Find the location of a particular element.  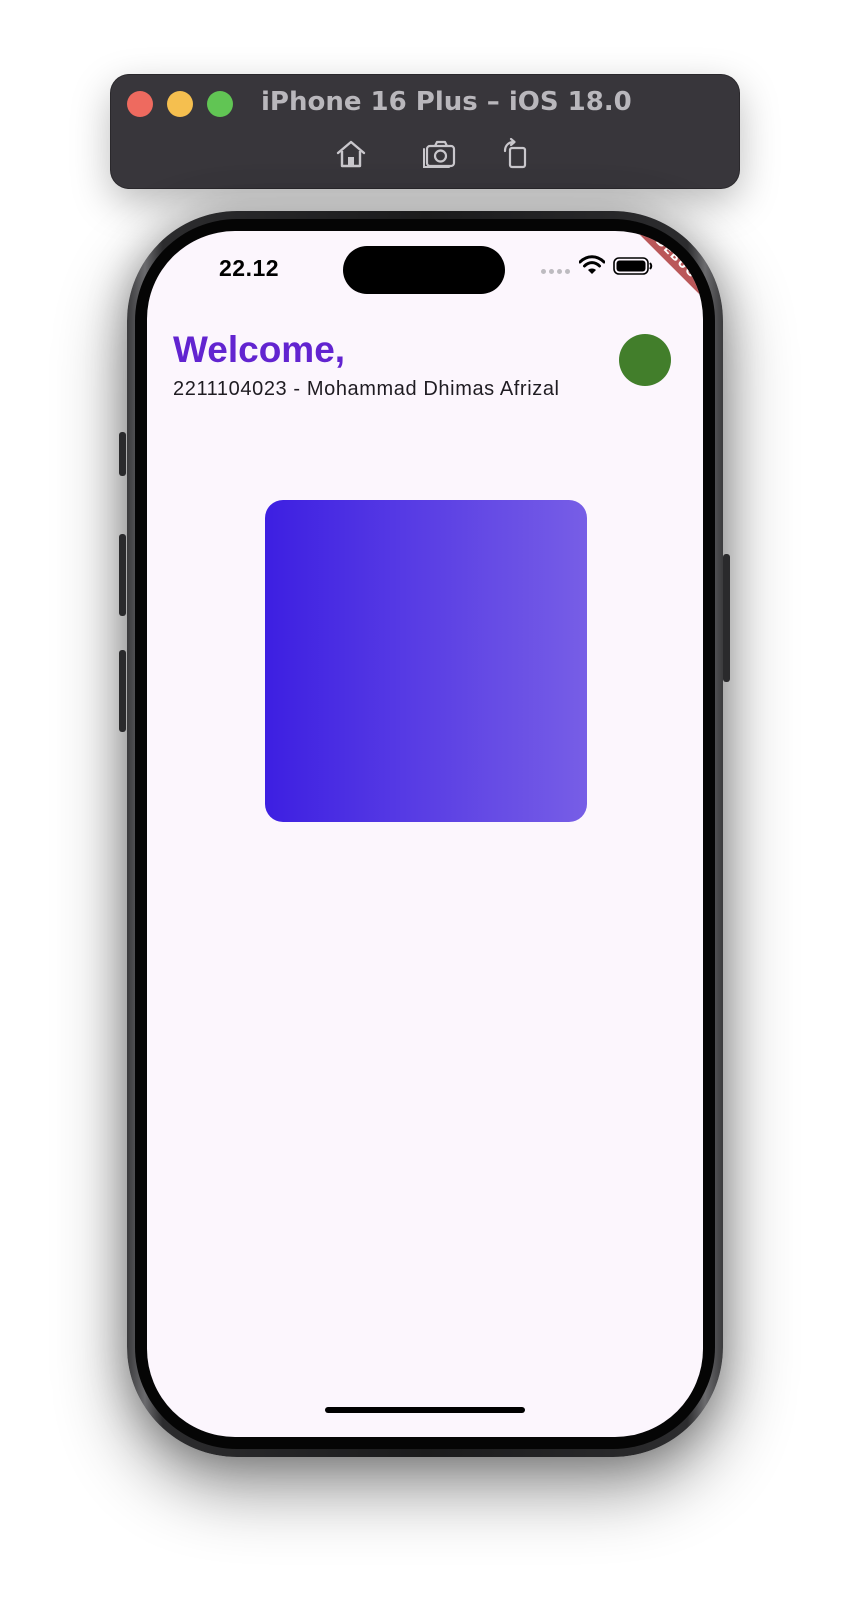

rotate-icon is located at coordinates (515, 153).